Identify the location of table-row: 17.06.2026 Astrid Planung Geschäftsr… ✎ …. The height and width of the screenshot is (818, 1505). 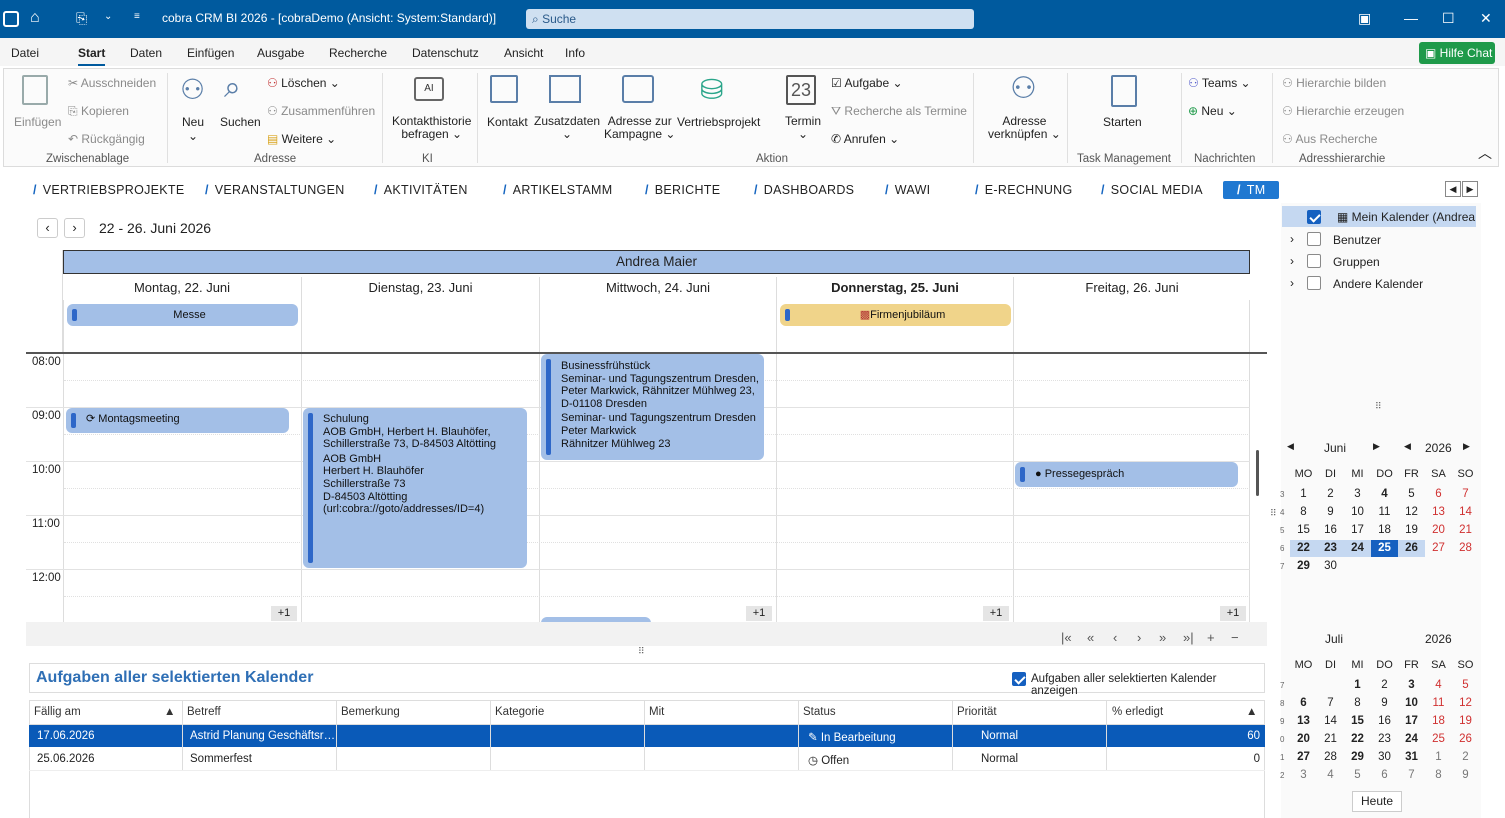
(647, 736).